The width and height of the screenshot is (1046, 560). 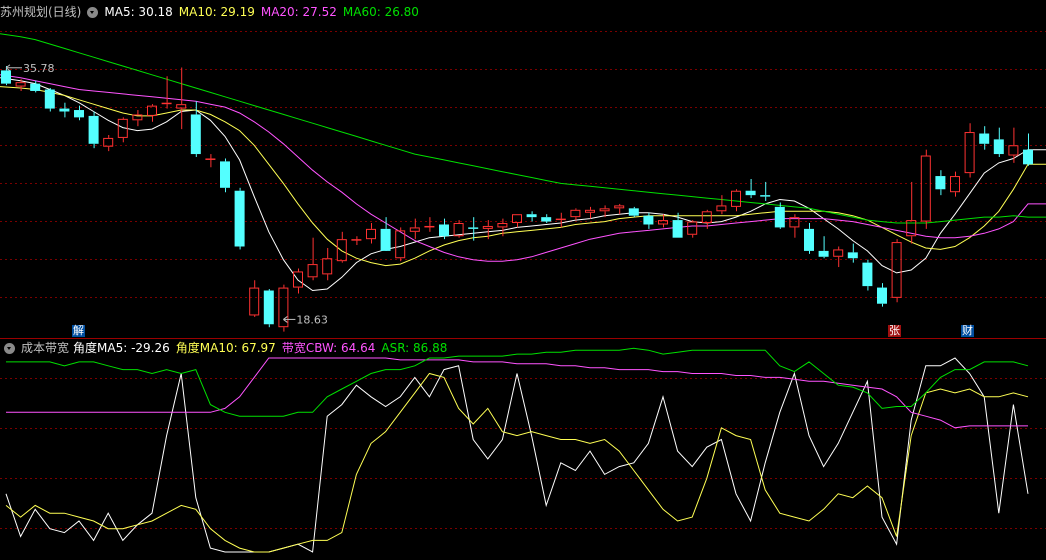 What do you see at coordinates (380, 12) in the screenshot?
I see `legend-ma60: MA60: 26.80` at bounding box center [380, 12].